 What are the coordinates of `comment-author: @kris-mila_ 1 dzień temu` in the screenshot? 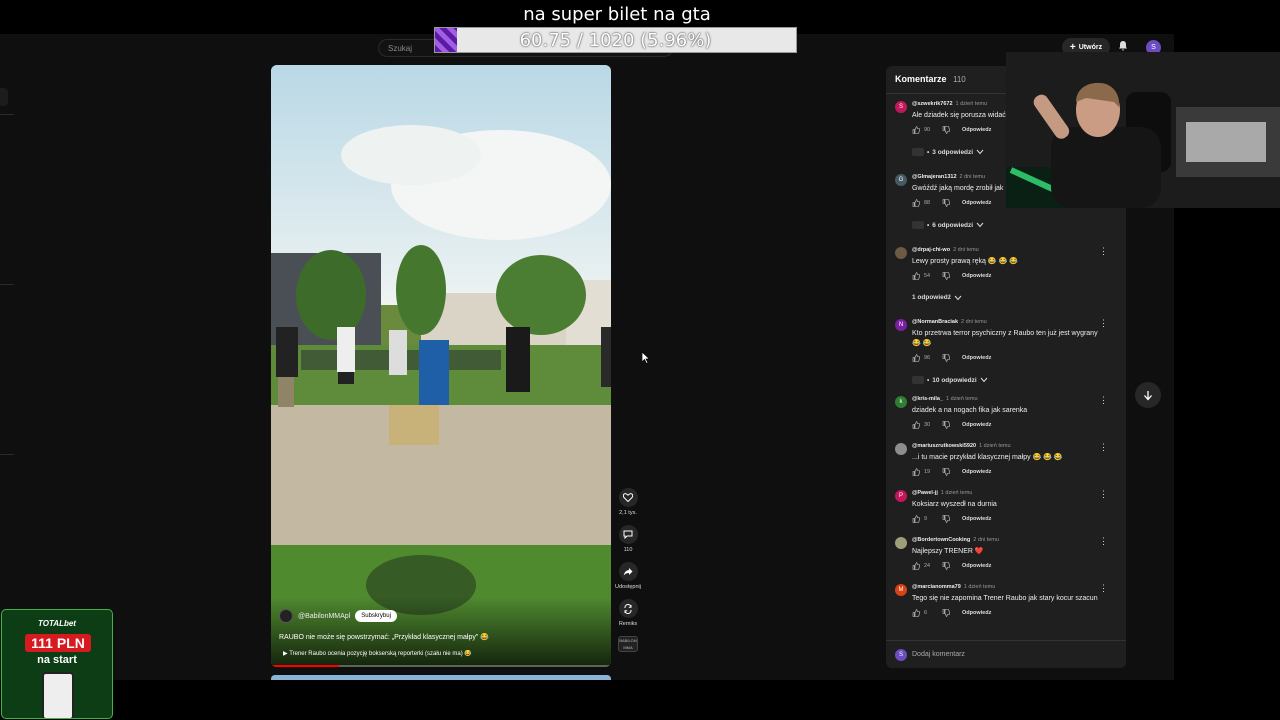 It's located at (945, 399).